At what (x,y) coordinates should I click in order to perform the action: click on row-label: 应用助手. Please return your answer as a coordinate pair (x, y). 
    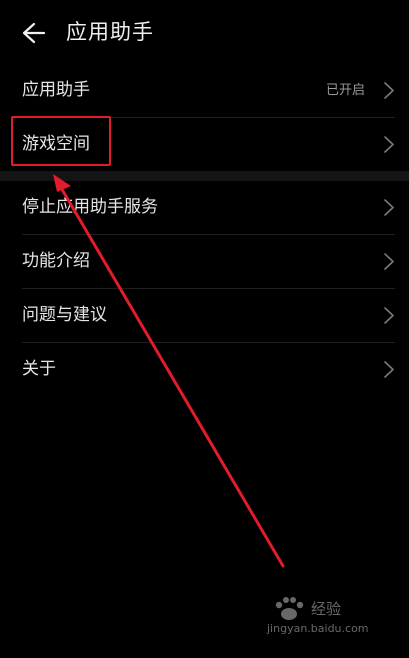
    Looking at the image, I should click on (56, 90).